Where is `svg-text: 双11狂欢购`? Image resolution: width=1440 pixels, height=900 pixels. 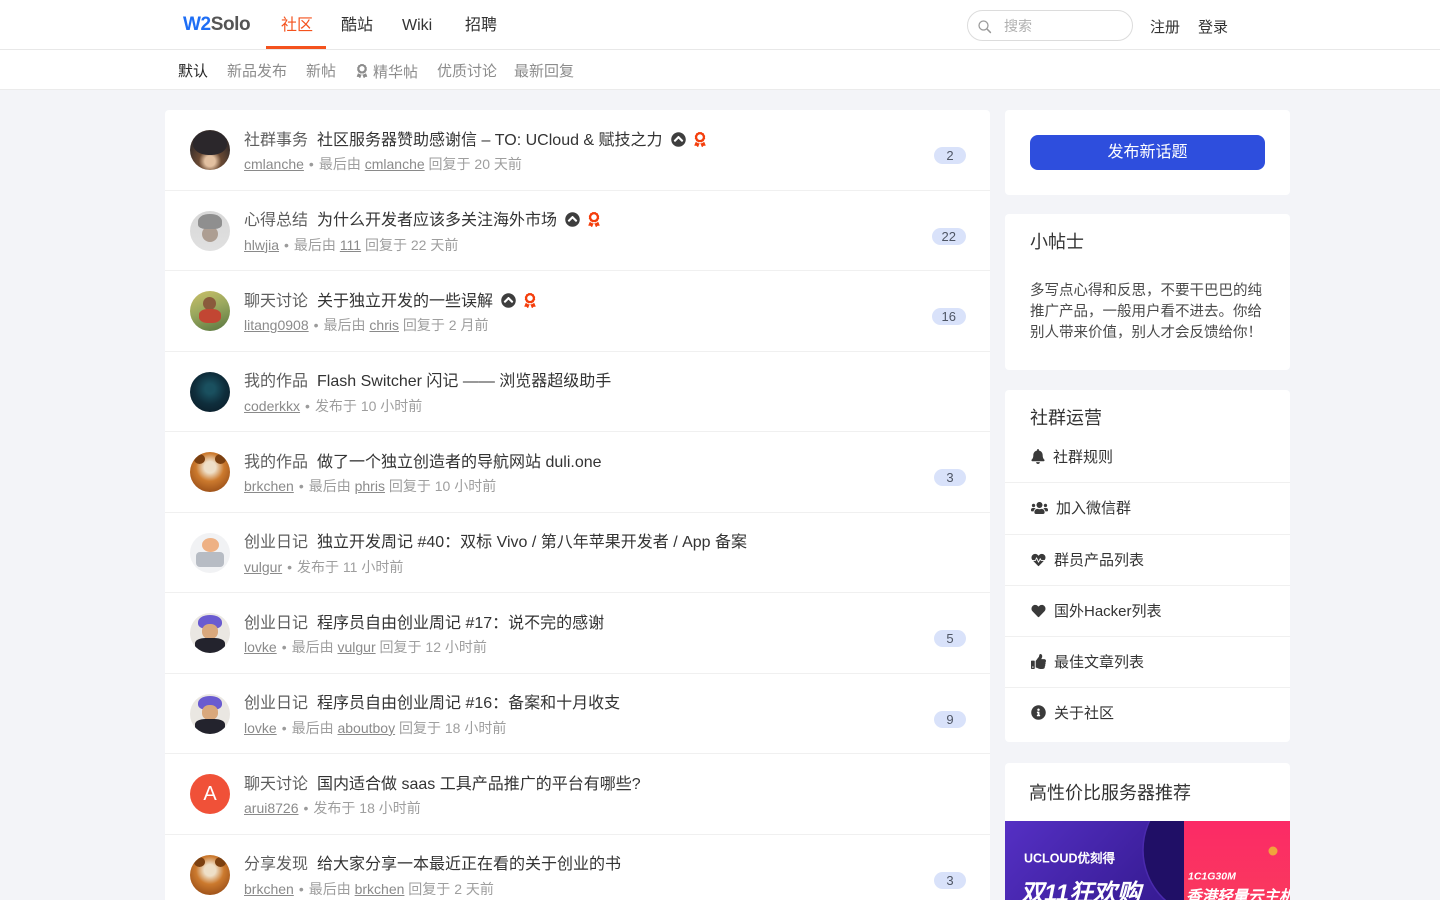
svg-text: 双11狂欢购 is located at coordinates (1082, 890).